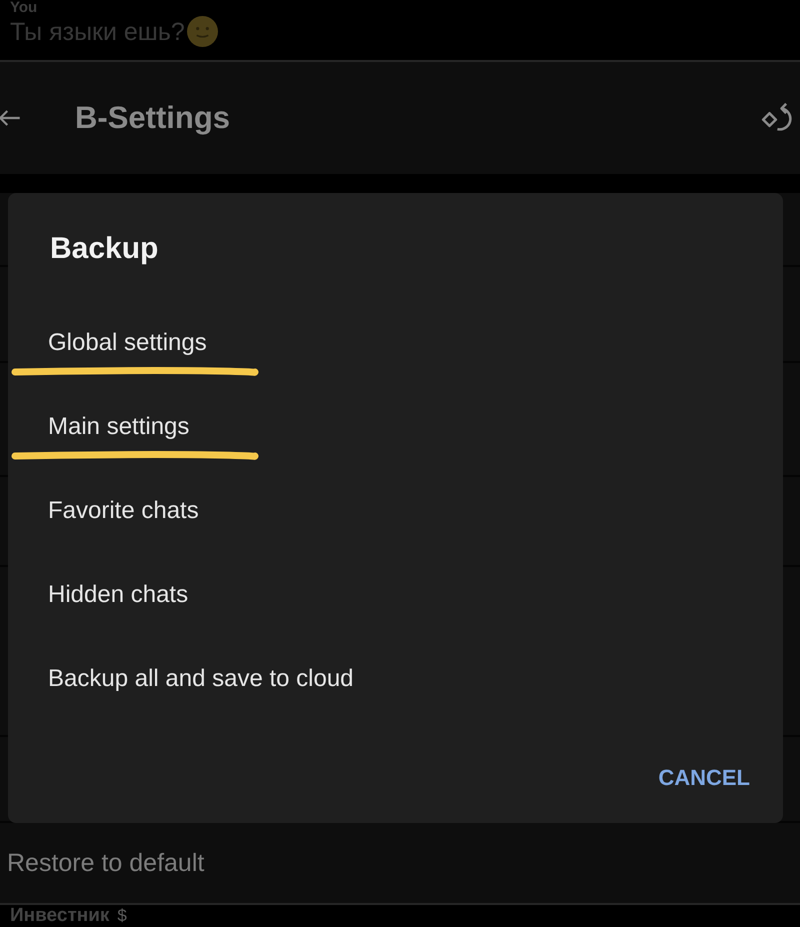 The width and height of the screenshot is (800, 927). Describe the element at coordinates (122, 916) in the screenshot. I see `dollar-sign-label: $` at that location.